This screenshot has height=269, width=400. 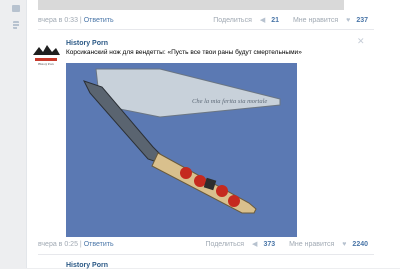 I want to click on left-rail, so click(x=12, y=134).